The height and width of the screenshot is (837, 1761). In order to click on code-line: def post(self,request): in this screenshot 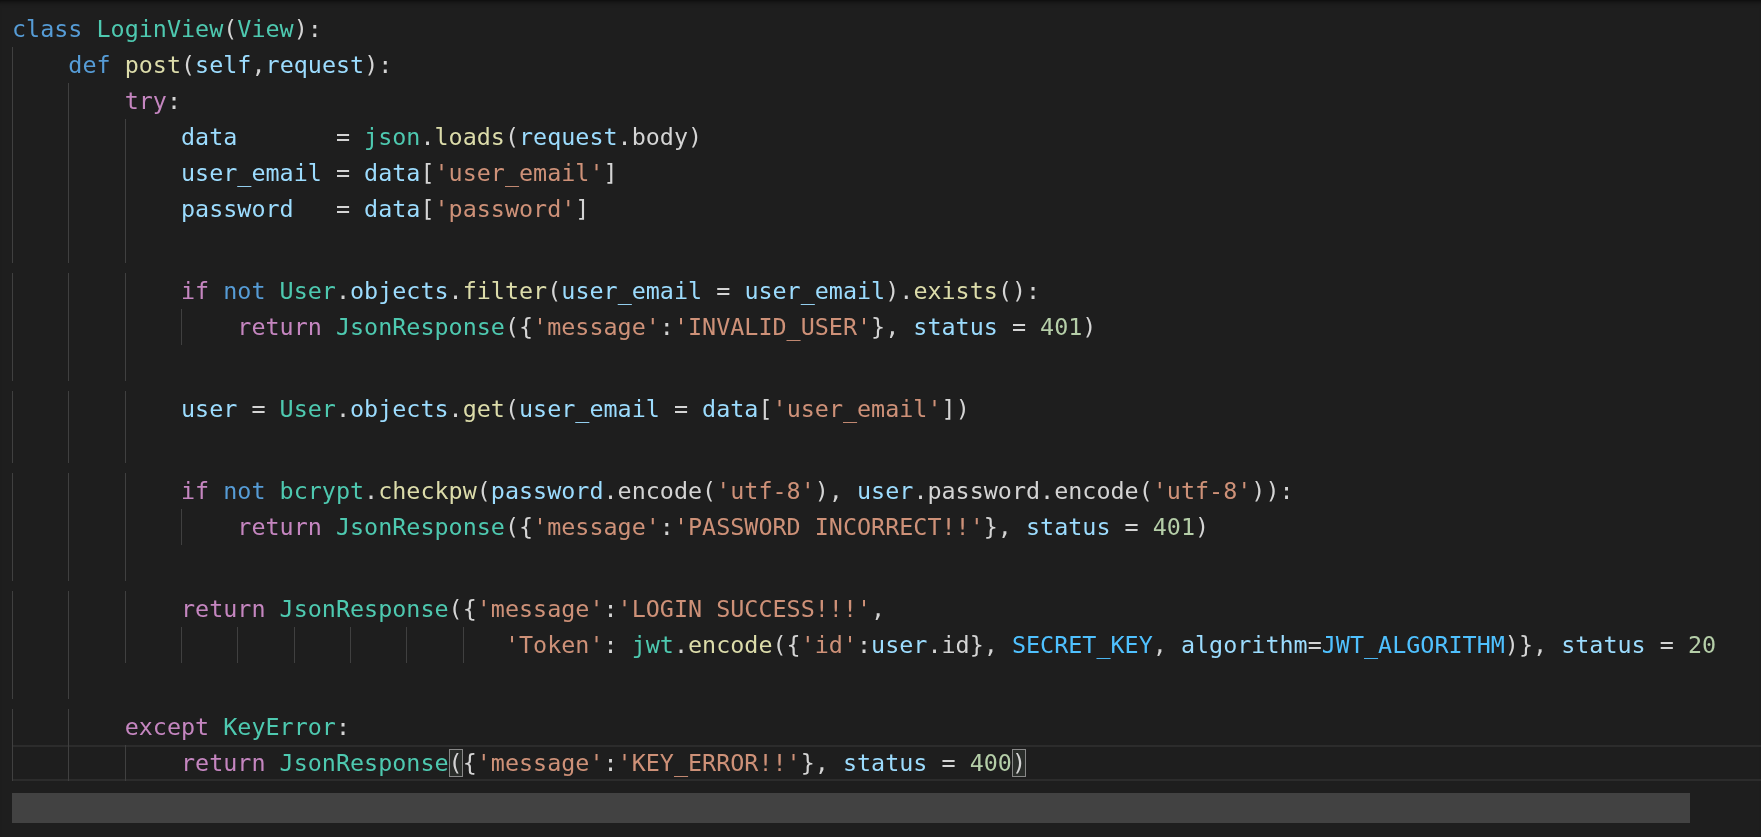, I will do `click(230, 65)`.